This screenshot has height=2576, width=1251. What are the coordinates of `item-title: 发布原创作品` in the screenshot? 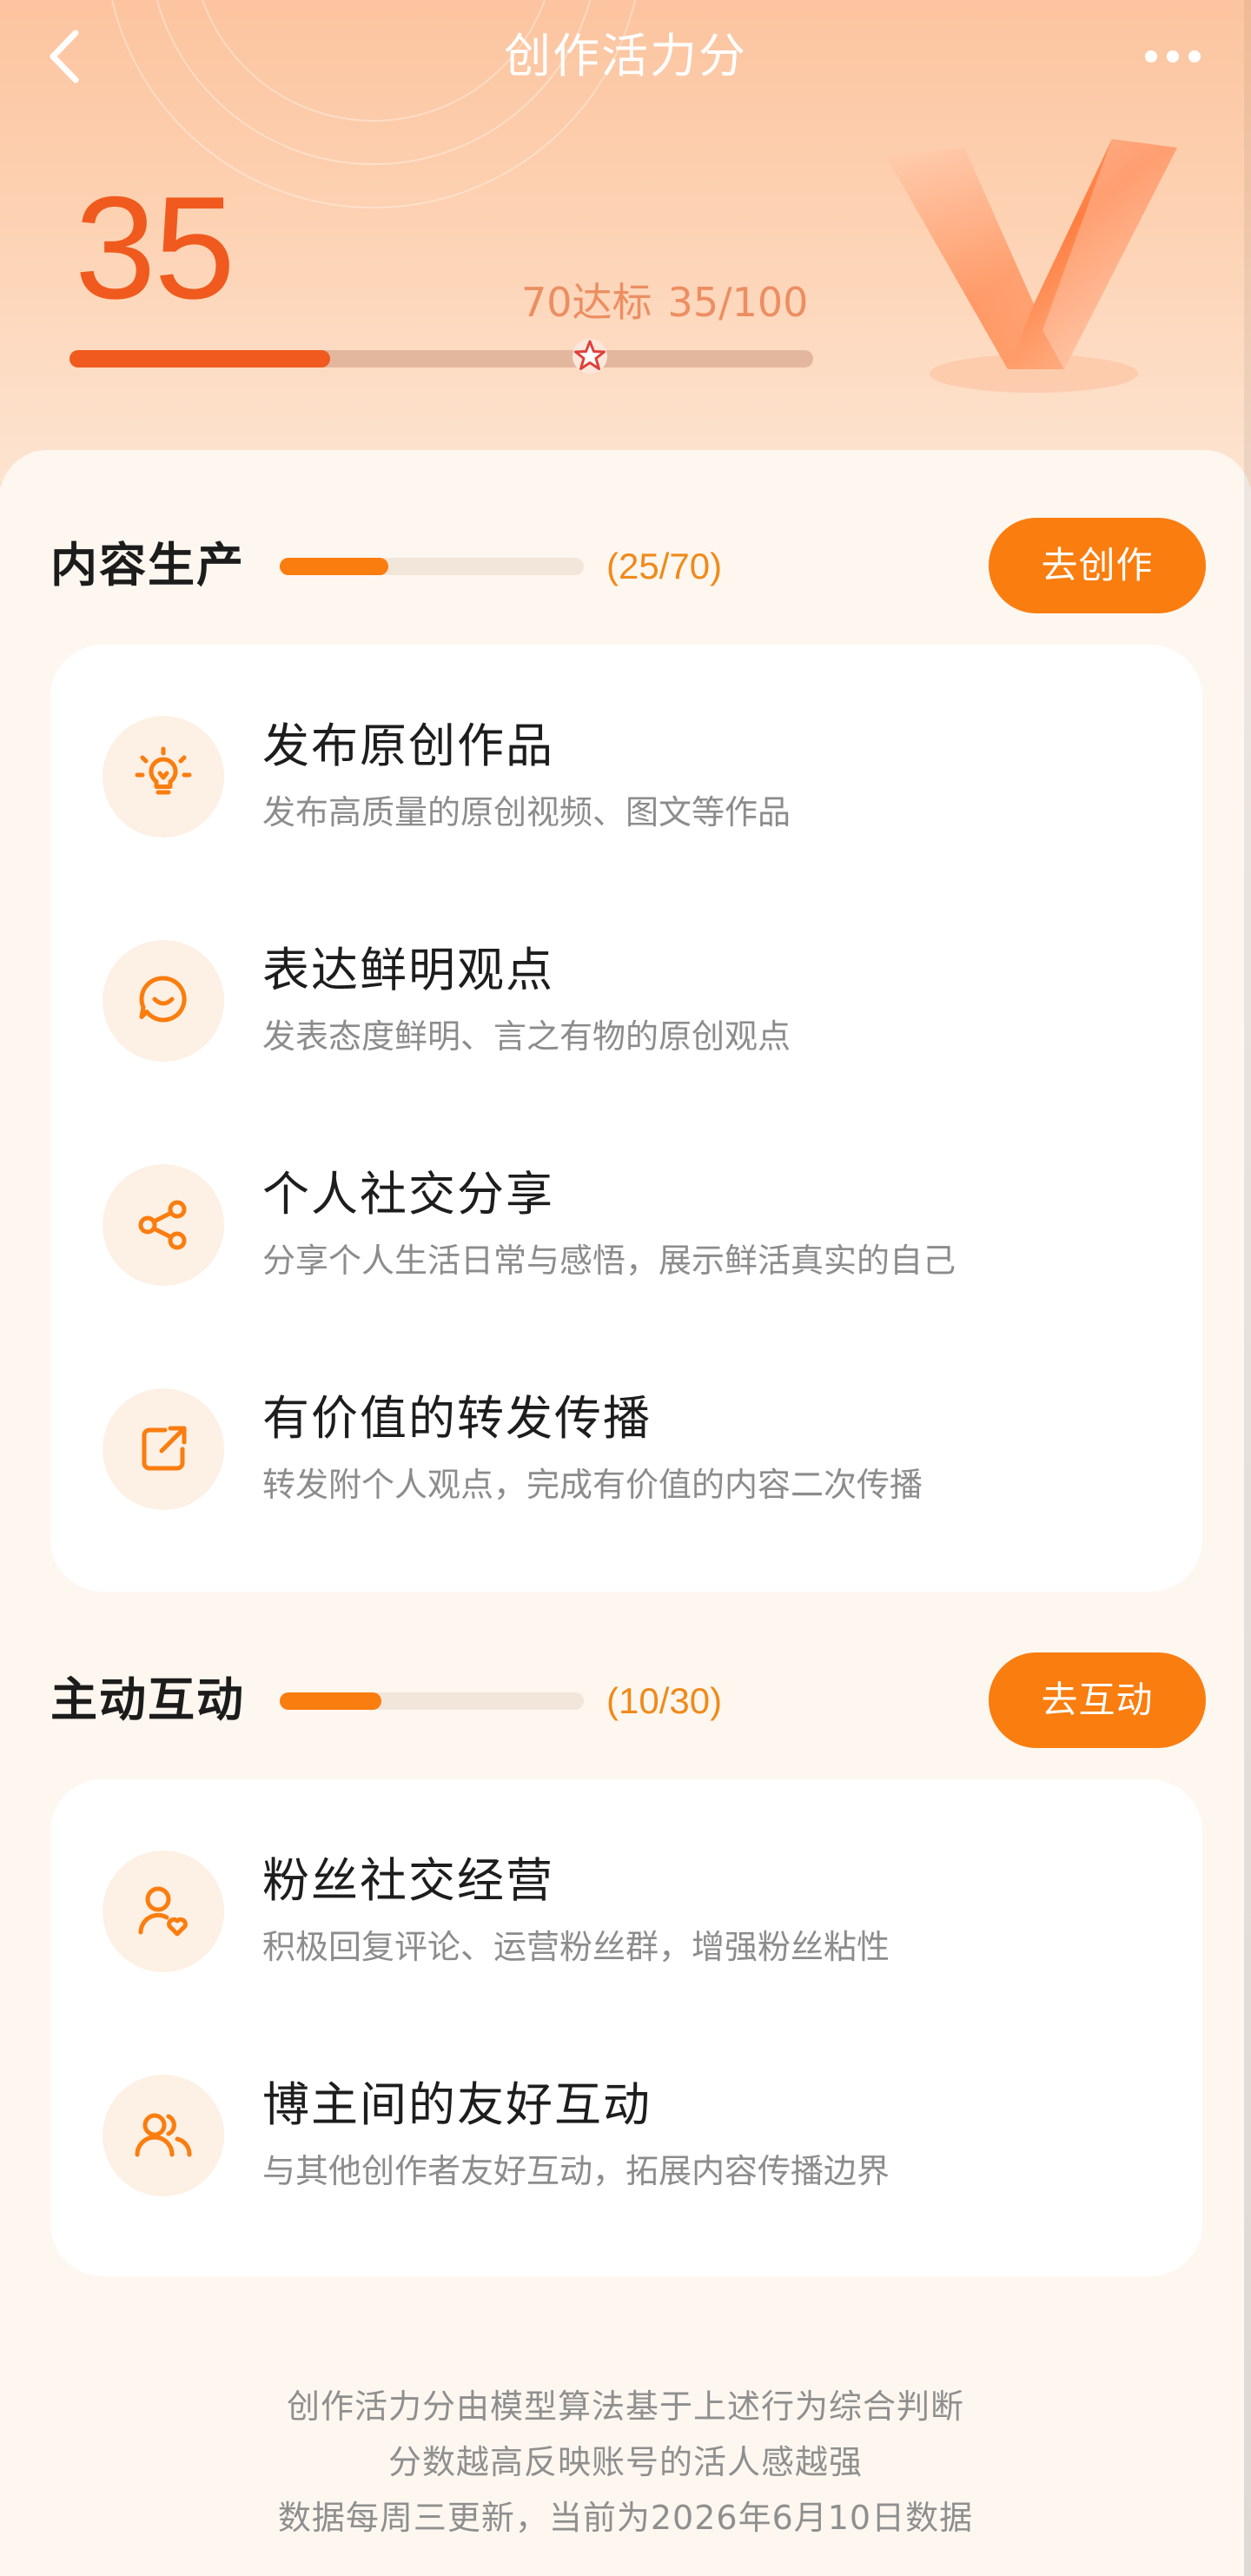 It's located at (408, 745).